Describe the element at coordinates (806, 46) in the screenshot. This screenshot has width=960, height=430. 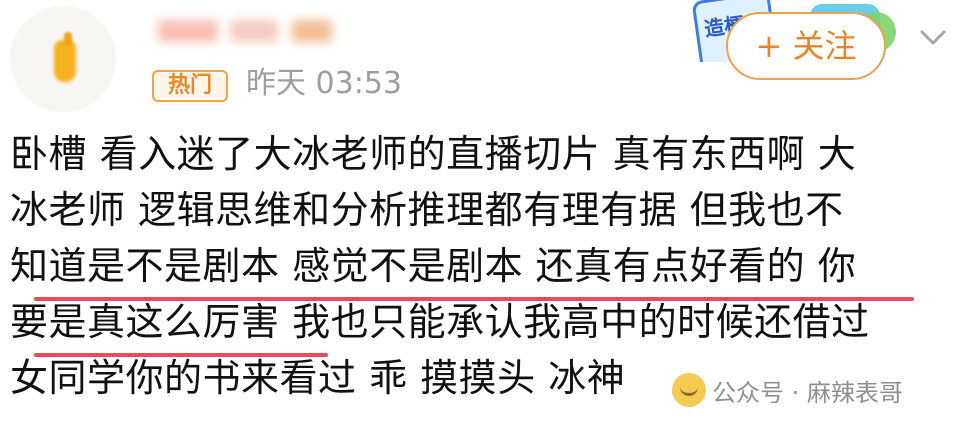
I see `follow-button: + 关注` at that location.